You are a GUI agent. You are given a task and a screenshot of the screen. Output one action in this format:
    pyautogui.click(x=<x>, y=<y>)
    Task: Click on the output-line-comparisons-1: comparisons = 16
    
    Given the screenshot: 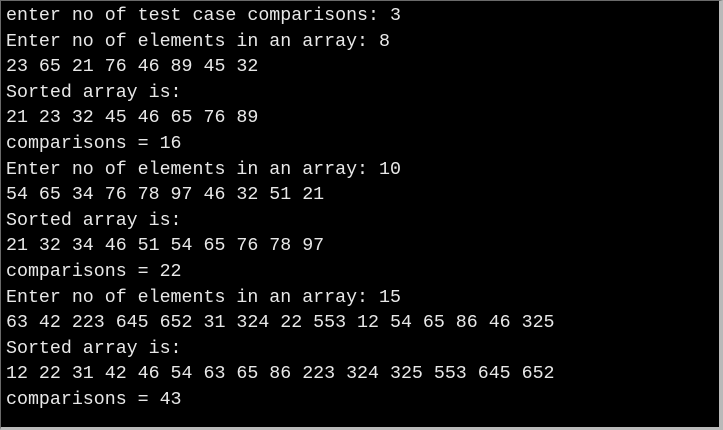 What is the action you would take?
    pyautogui.click(x=94, y=143)
    